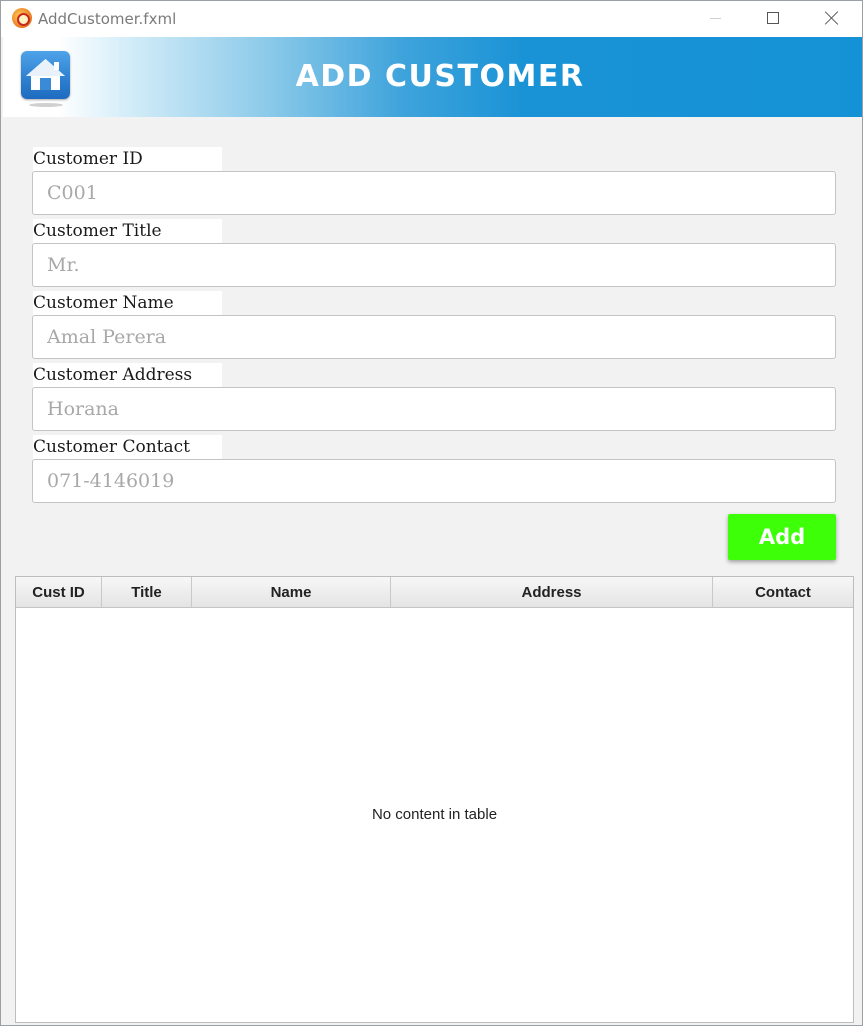  Describe the element at coordinates (107, 19) in the screenshot. I see `window-title: AddCustomer.fxml` at that location.